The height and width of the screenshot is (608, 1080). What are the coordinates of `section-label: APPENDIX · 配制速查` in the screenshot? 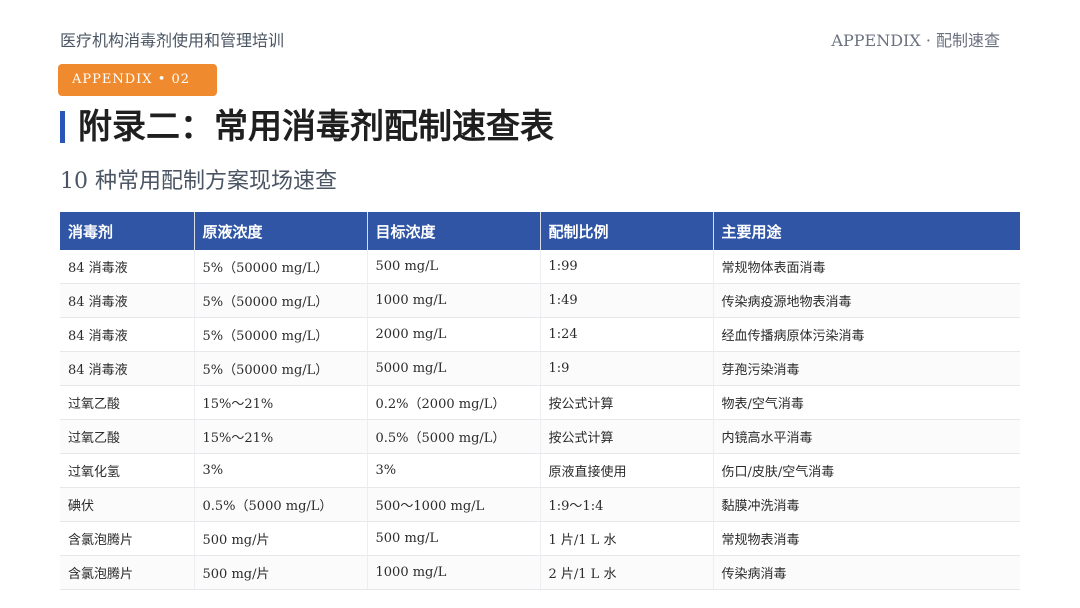 It's located at (915, 40).